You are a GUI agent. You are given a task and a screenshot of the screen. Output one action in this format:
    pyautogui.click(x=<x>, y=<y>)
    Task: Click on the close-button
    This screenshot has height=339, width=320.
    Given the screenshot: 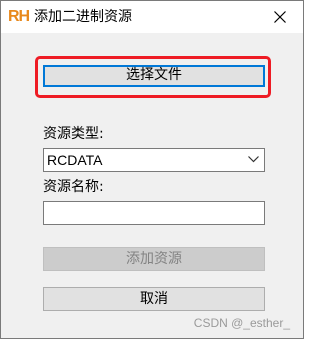 What is the action you would take?
    pyautogui.click(x=280, y=17)
    